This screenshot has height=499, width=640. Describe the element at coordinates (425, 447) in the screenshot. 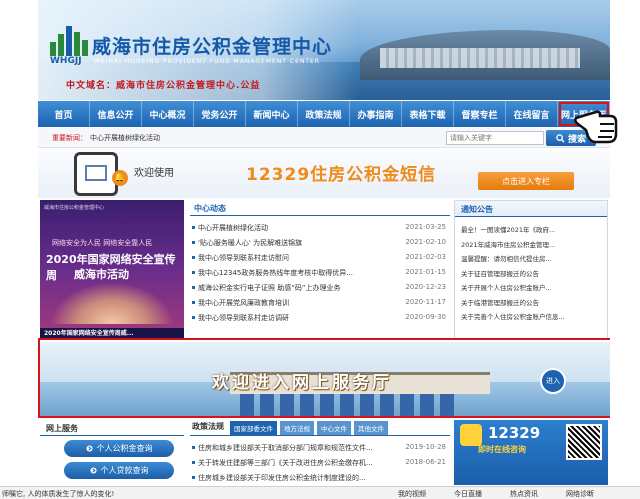

I see `policy-item-date: 2019-10-28` at that location.